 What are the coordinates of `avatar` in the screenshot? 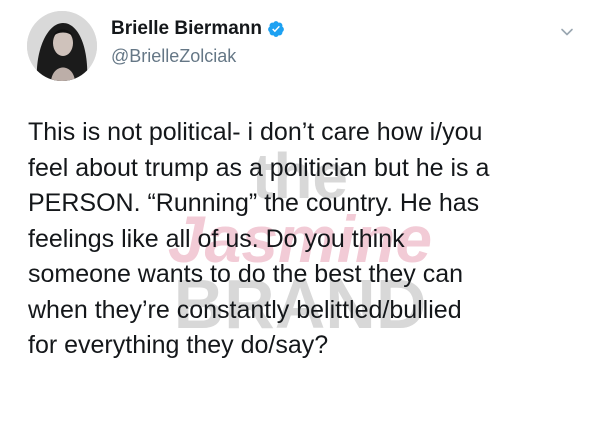 It's located at (62, 46).